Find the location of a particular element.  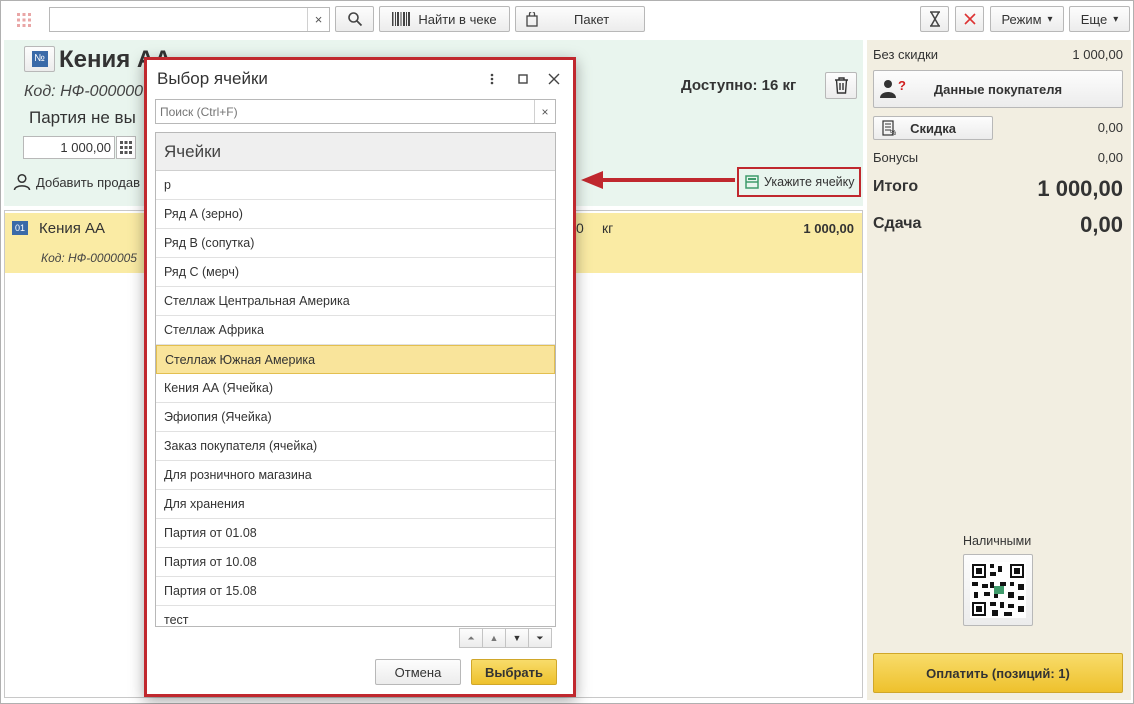

scroll-down-icon: ▼ is located at coordinates (517, 638).